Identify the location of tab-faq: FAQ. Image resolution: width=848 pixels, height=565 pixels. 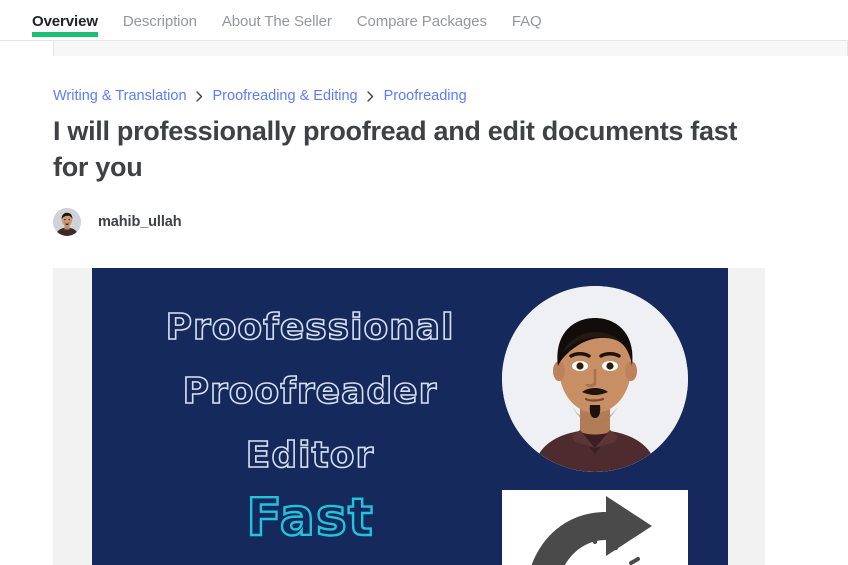
(527, 20).